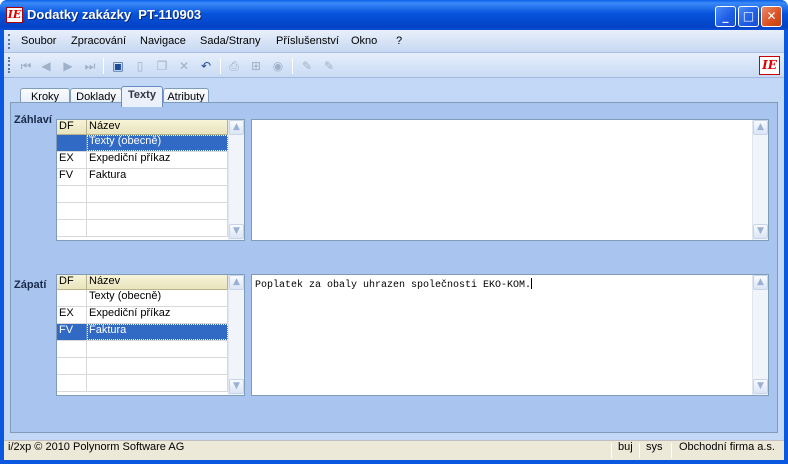 This screenshot has height=464, width=788. What do you see at coordinates (26, 66) in the screenshot?
I see `first-record-icon: ⏮` at bounding box center [26, 66].